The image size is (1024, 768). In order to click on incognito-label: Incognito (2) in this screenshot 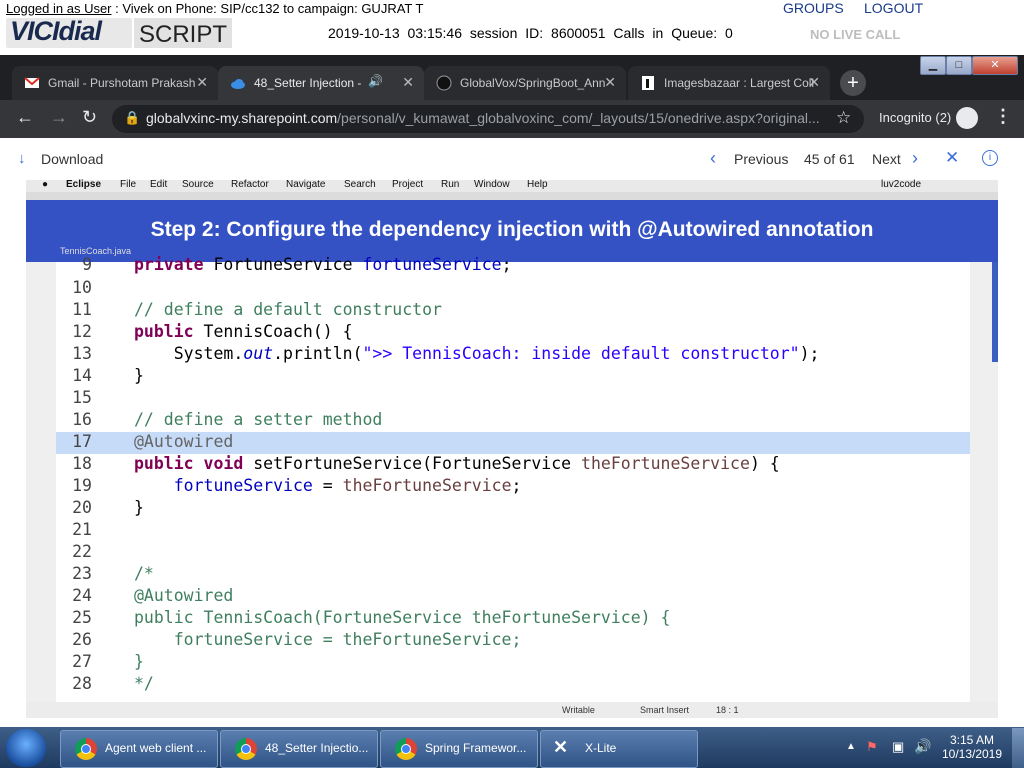, I will do `click(915, 117)`.